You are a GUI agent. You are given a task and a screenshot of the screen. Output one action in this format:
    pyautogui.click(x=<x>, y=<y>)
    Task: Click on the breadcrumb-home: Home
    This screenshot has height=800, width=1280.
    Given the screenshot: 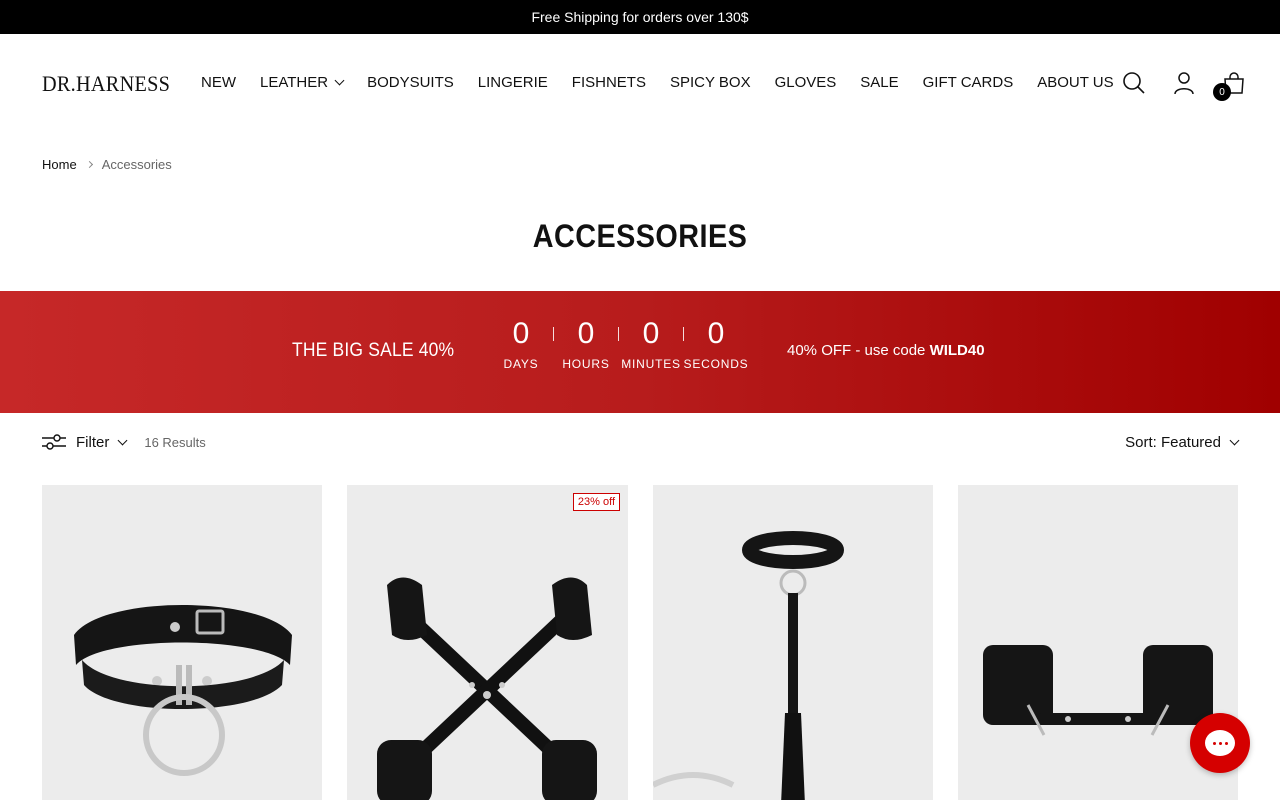 What is the action you would take?
    pyautogui.click(x=59, y=164)
    